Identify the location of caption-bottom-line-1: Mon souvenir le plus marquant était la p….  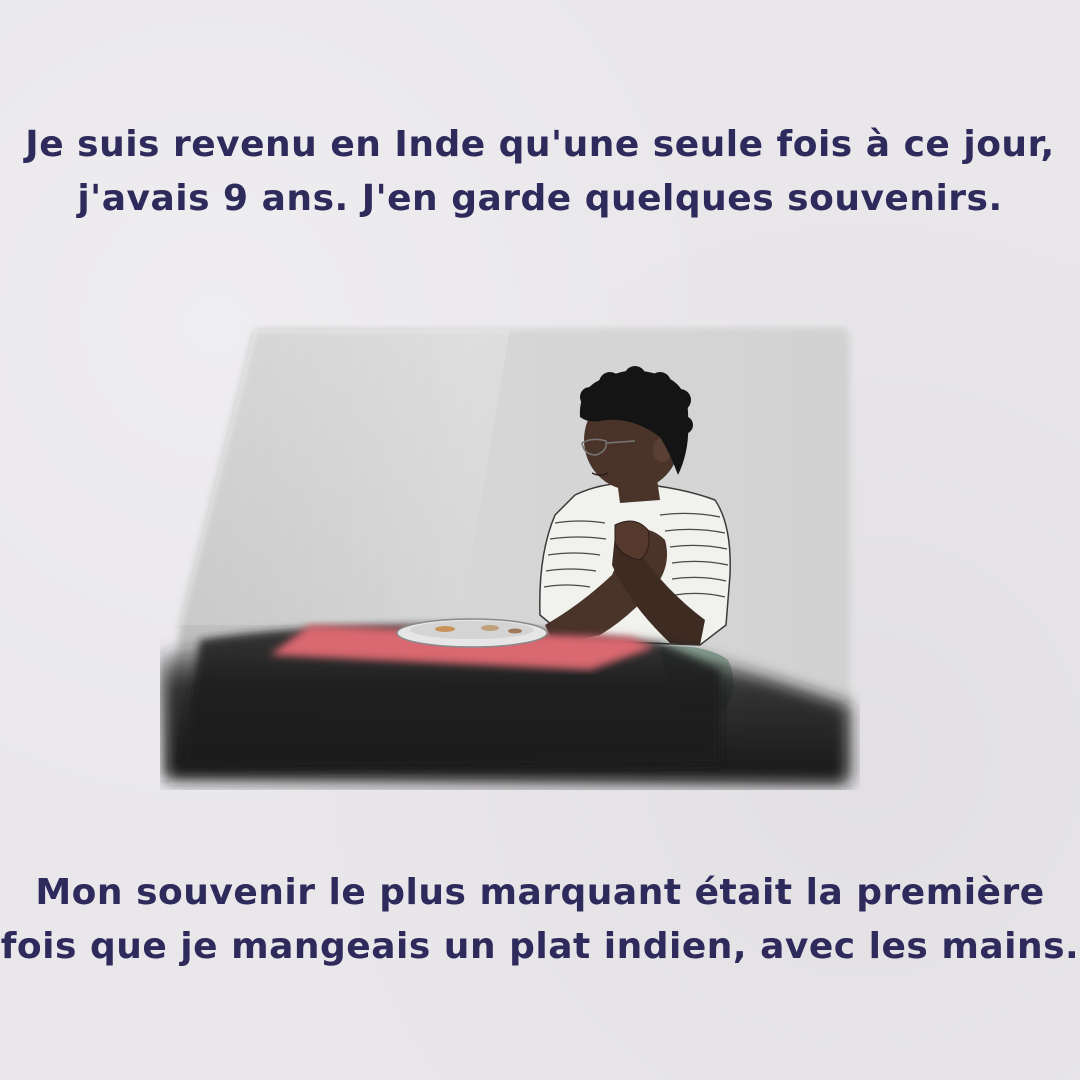
(540, 892).